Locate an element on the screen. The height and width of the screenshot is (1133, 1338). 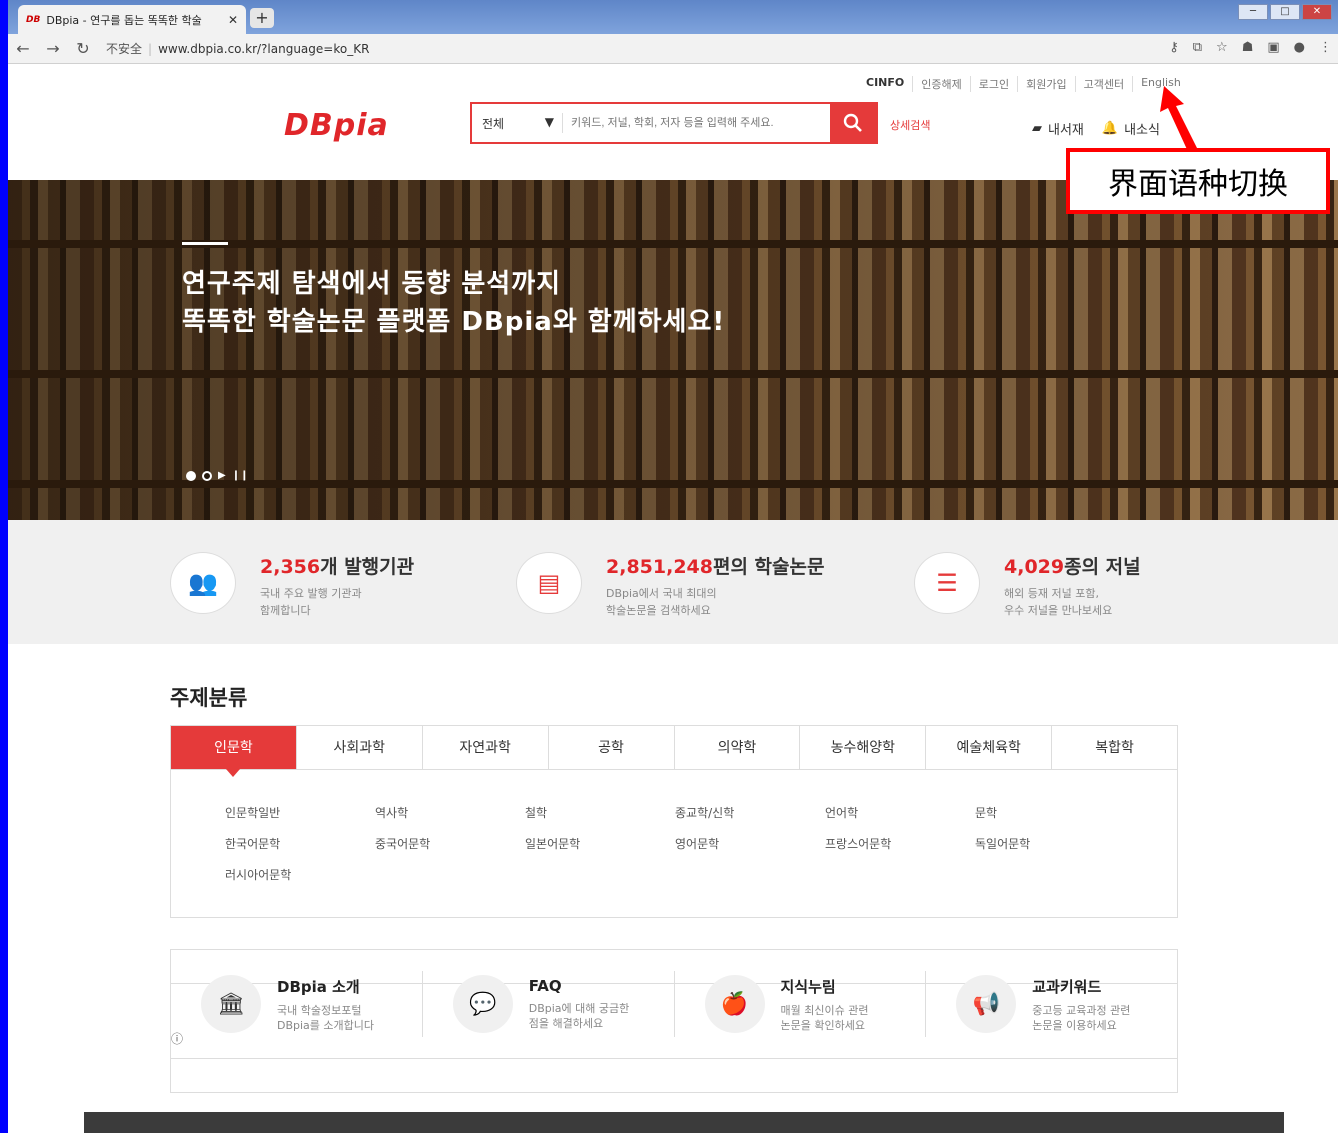
megaphone-icon: 📢 is located at coordinates (986, 1004).